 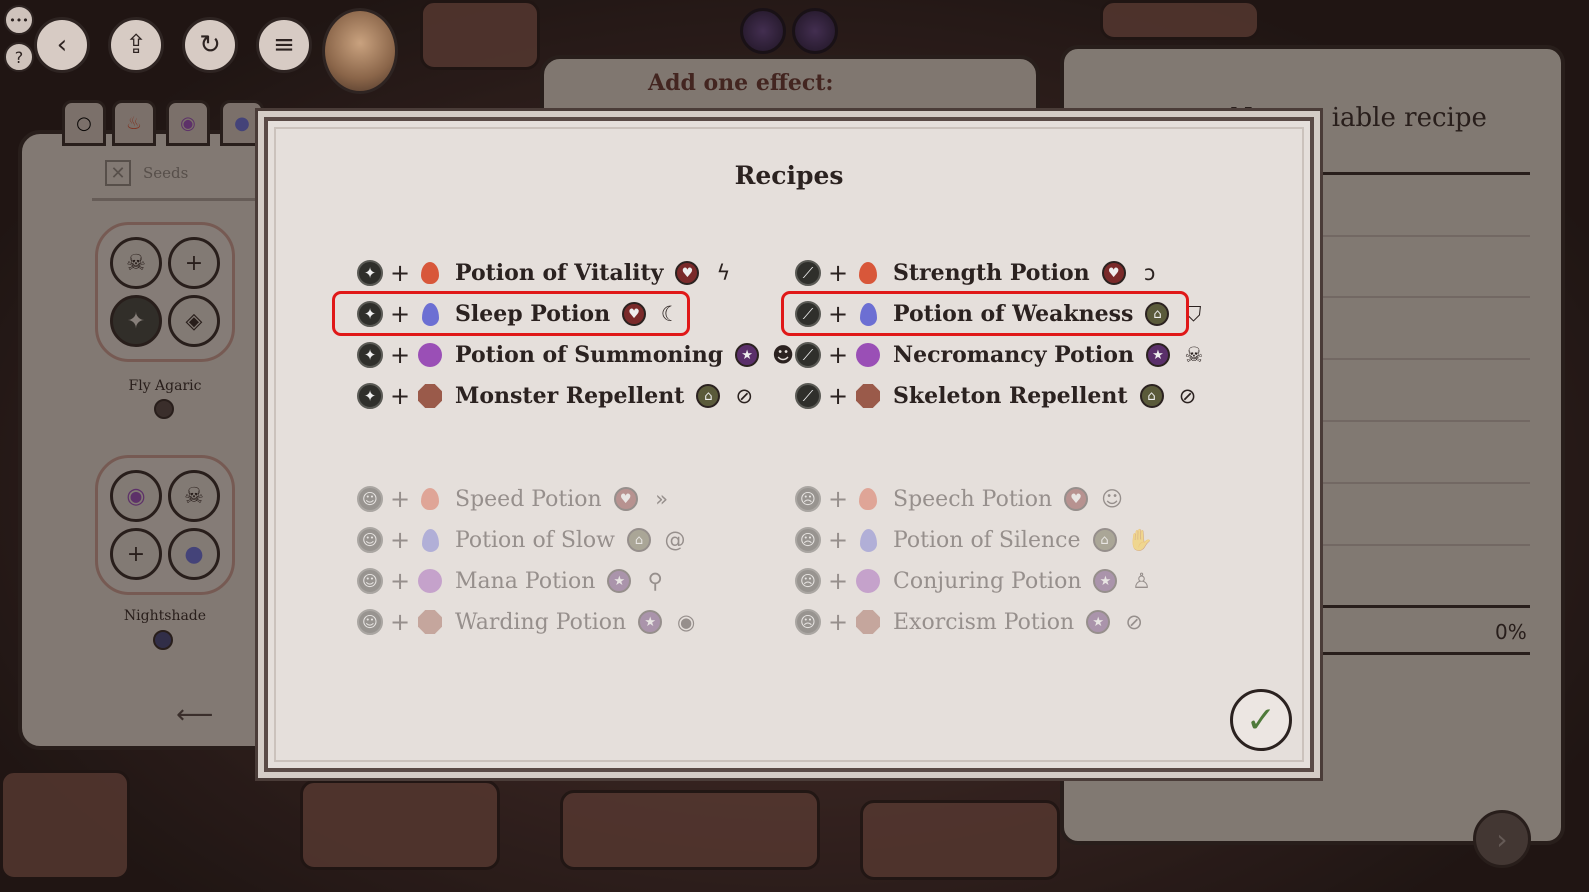 I want to click on recipe-row: ☹ + Conjuring Potion ★ ♙, so click(x=975, y=581).